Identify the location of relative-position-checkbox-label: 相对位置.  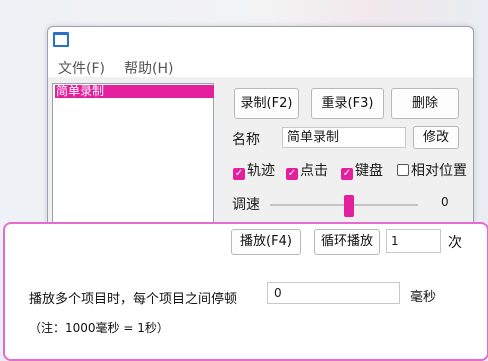
(439, 171).